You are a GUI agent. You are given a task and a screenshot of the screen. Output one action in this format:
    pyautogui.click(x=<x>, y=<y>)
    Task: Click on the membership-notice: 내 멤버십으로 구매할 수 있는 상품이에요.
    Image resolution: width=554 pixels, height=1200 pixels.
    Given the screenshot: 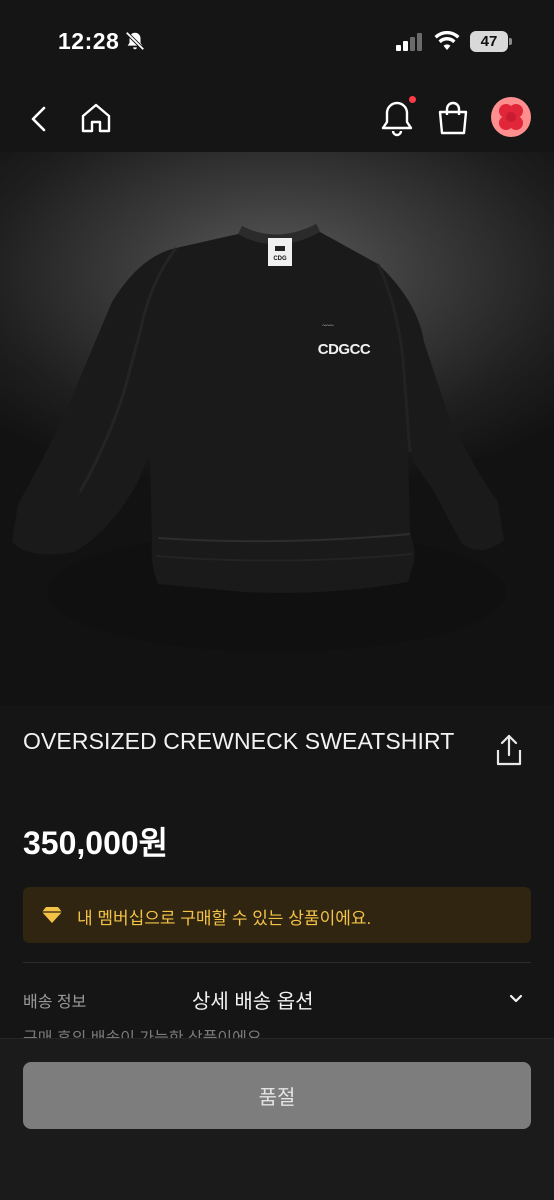 What is the action you would take?
    pyautogui.click(x=277, y=915)
    